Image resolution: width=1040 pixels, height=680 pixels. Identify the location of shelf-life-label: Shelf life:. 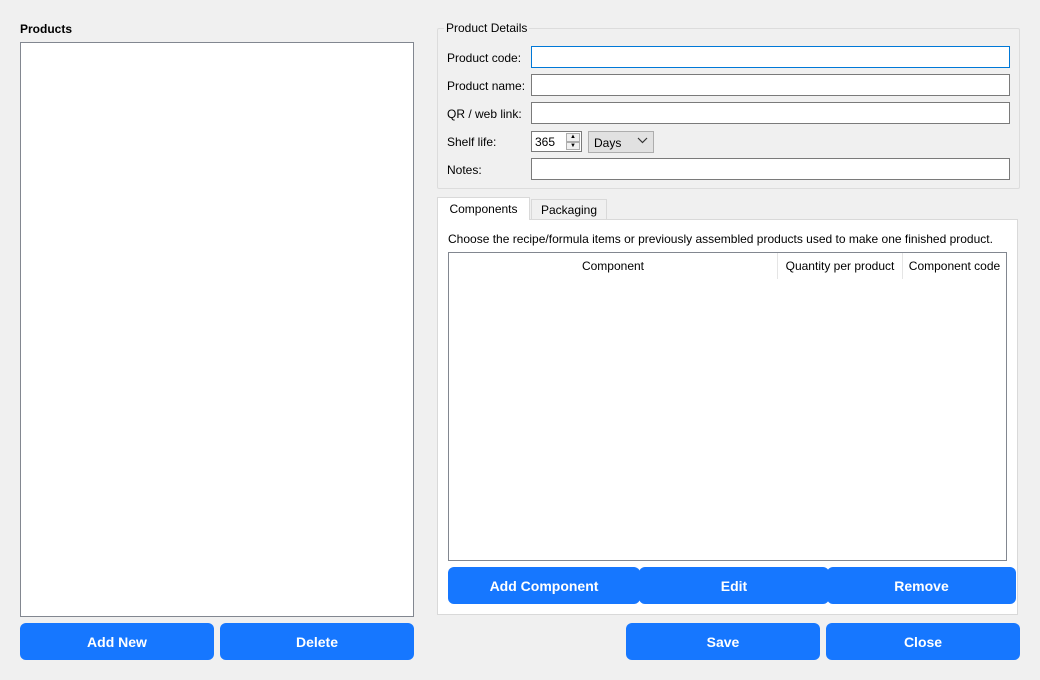
(472, 142).